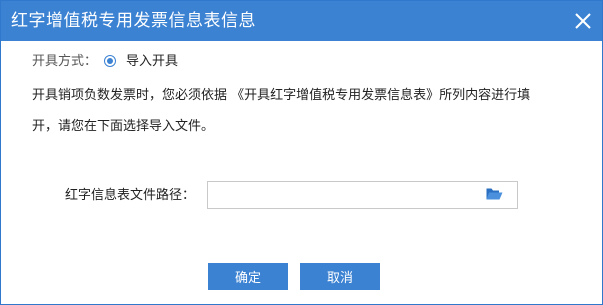 This screenshot has width=603, height=305. What do you see at coordinates (494, 193) in the screenshot?
I see `folder-open-icon` at bounding box center [494, 193].